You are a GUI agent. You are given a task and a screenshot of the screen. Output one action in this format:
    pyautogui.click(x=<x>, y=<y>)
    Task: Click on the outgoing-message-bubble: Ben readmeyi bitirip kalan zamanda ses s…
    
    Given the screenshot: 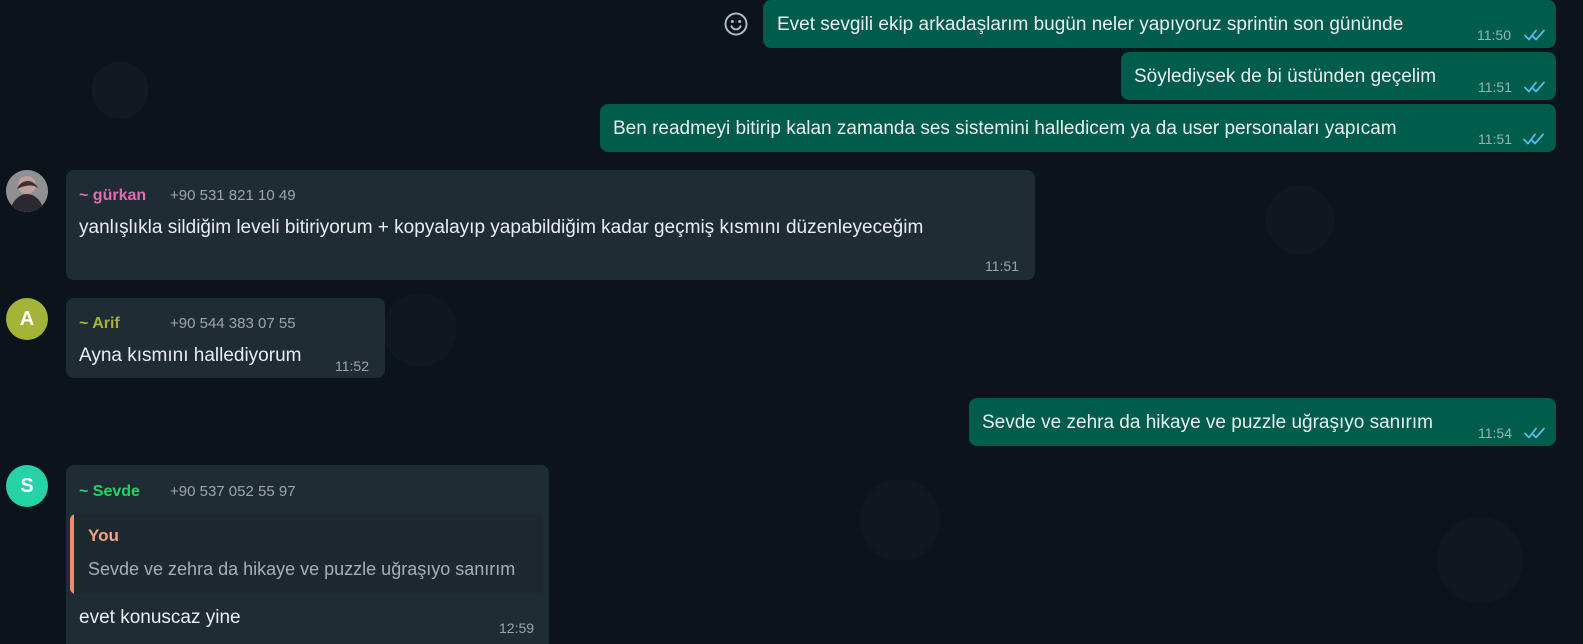 What is the action you would take?
    pyautogui.click(x=1078, y=128)
    